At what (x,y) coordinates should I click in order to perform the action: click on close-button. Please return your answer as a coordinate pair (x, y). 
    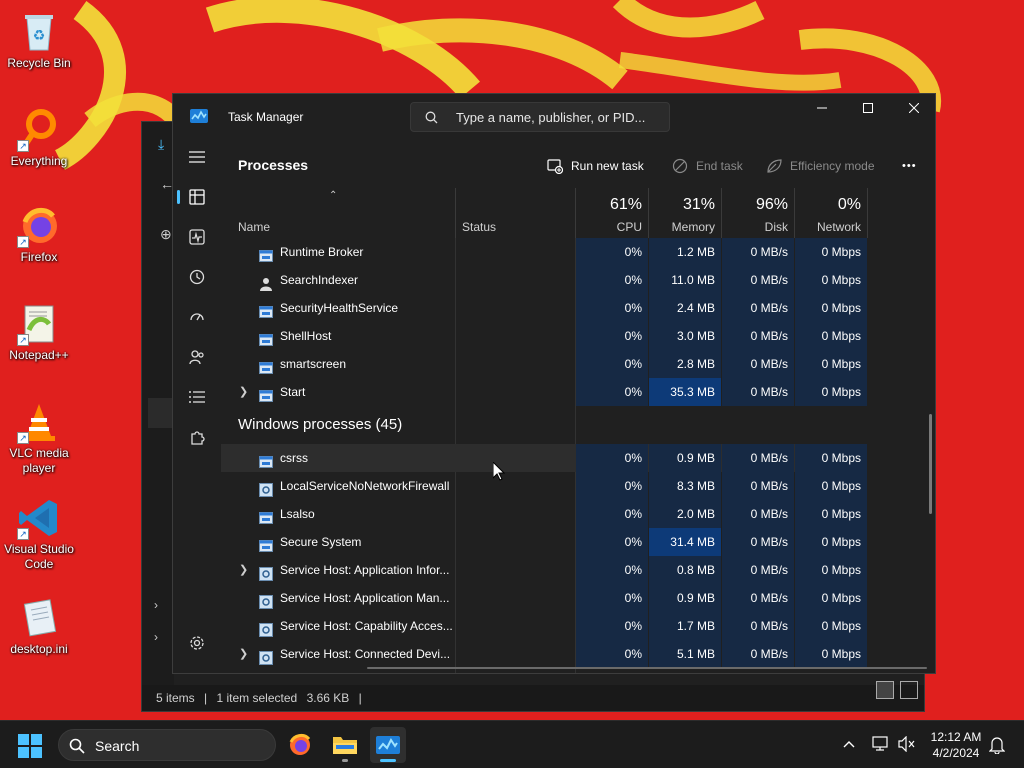
    Looking at the image, I should click on (913, 109).